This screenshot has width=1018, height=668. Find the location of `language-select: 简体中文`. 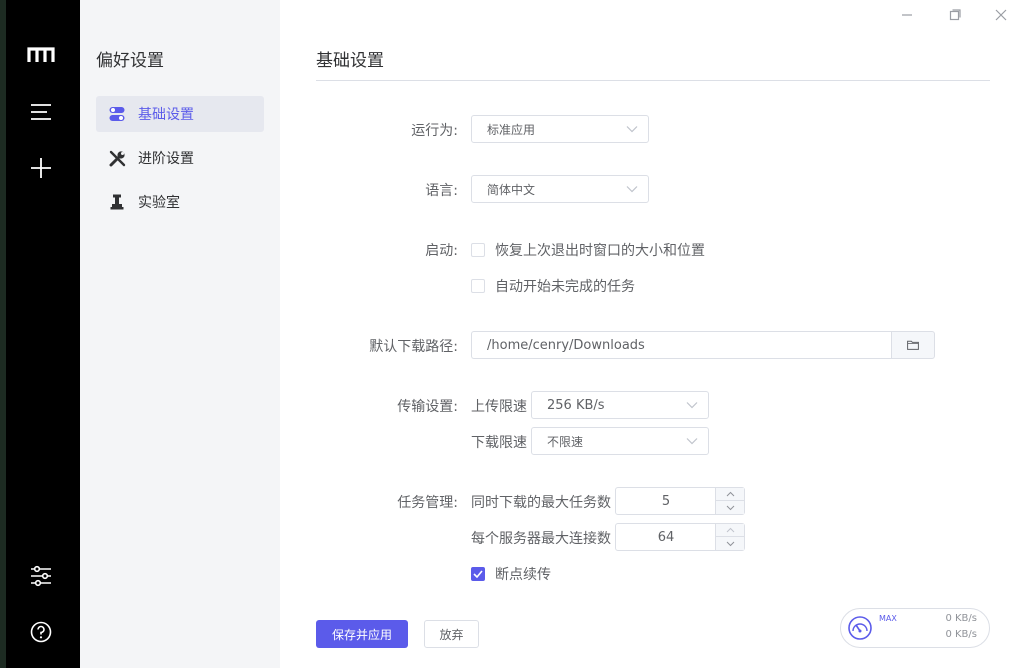

language-select: 简体中文 is located at coordinates (560, 189).